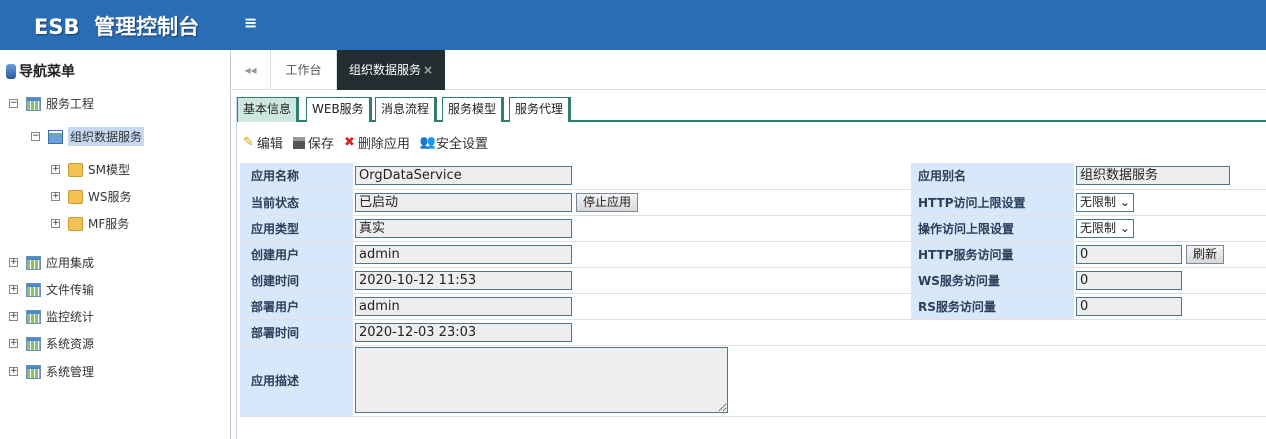 The width and height of the screenshot is (1266, 439). What do you see at coordinates (463, 176) in the screenshot?
I see `app-name-field: OrgDataService` at bounding box center [463, 176].